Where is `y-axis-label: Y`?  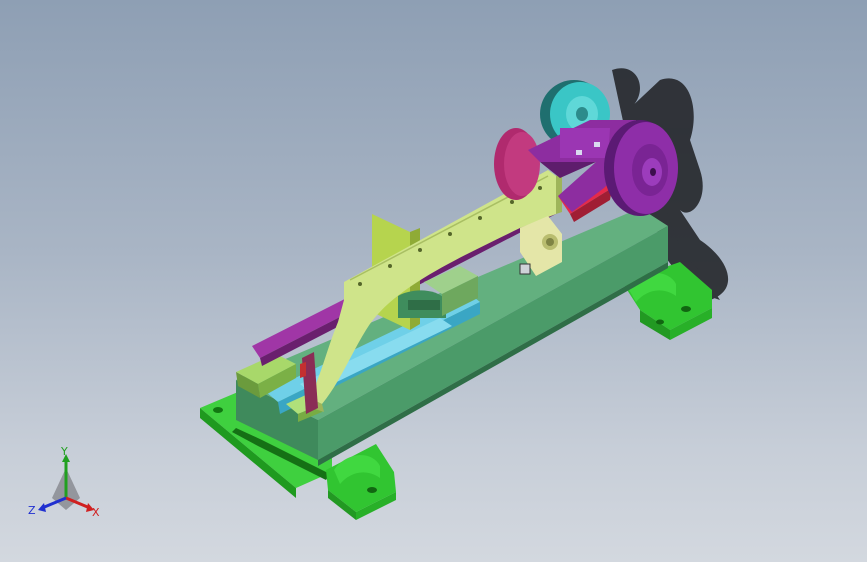 y-axis-label: Y is located at coordinates (64, 452).